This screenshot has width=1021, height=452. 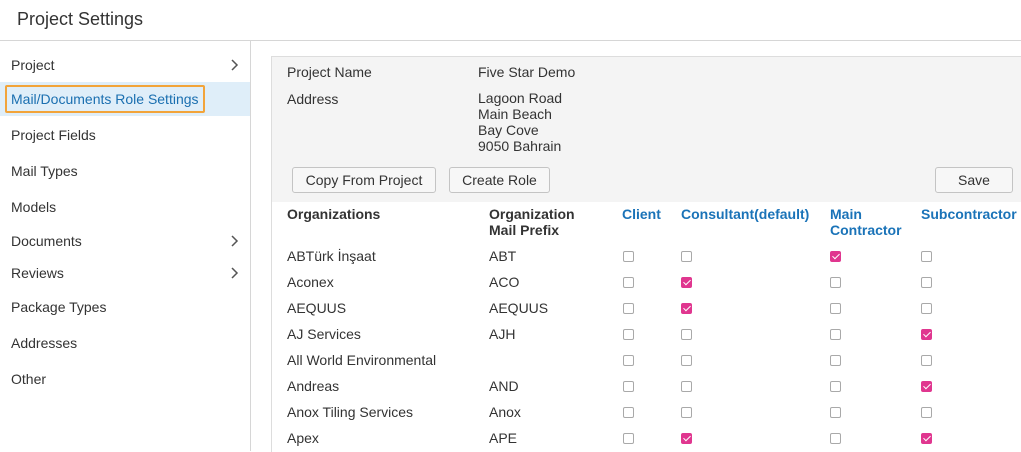 What do you see at coordinates (646, 309) in the screenshot?
I see `table-row: AEQUUS AEQUUS` at bounding box center [646, 309].